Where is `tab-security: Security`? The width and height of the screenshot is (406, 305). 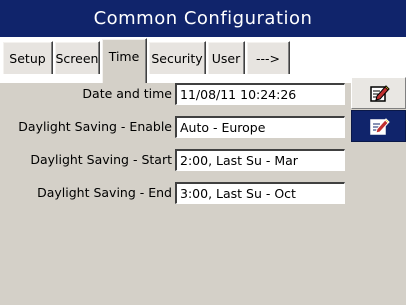
tab-security: Security is located at coordinates (177, 57).